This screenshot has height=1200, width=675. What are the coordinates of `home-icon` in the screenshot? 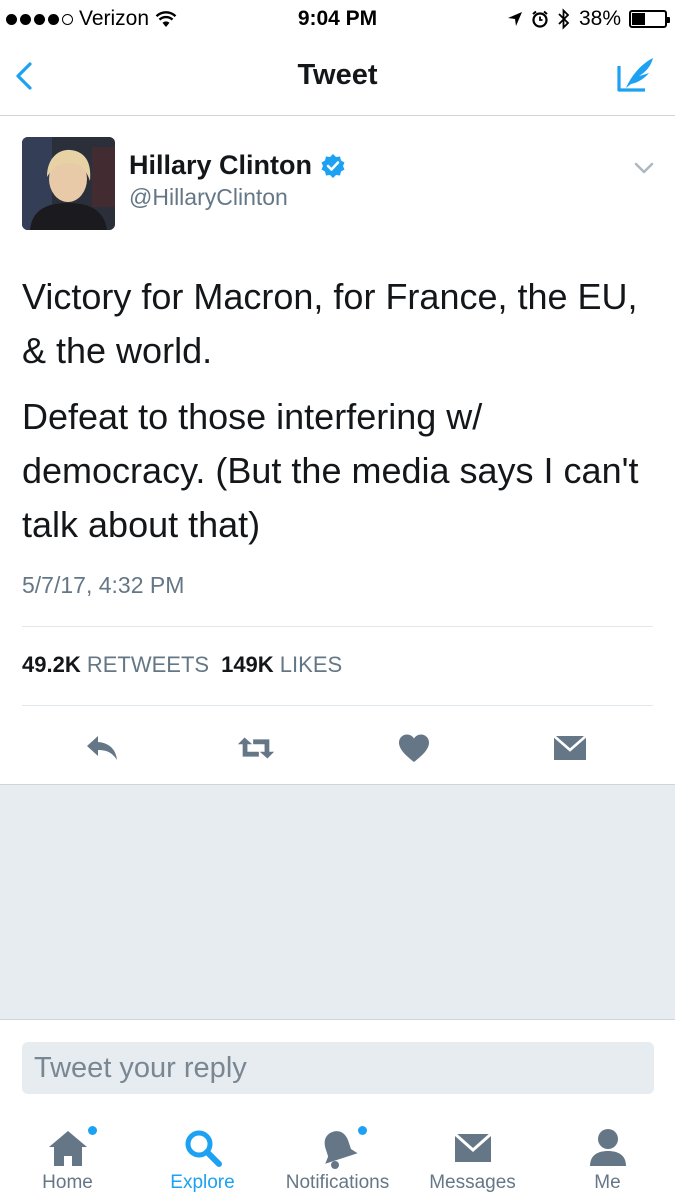 It's located at (67, 1148).